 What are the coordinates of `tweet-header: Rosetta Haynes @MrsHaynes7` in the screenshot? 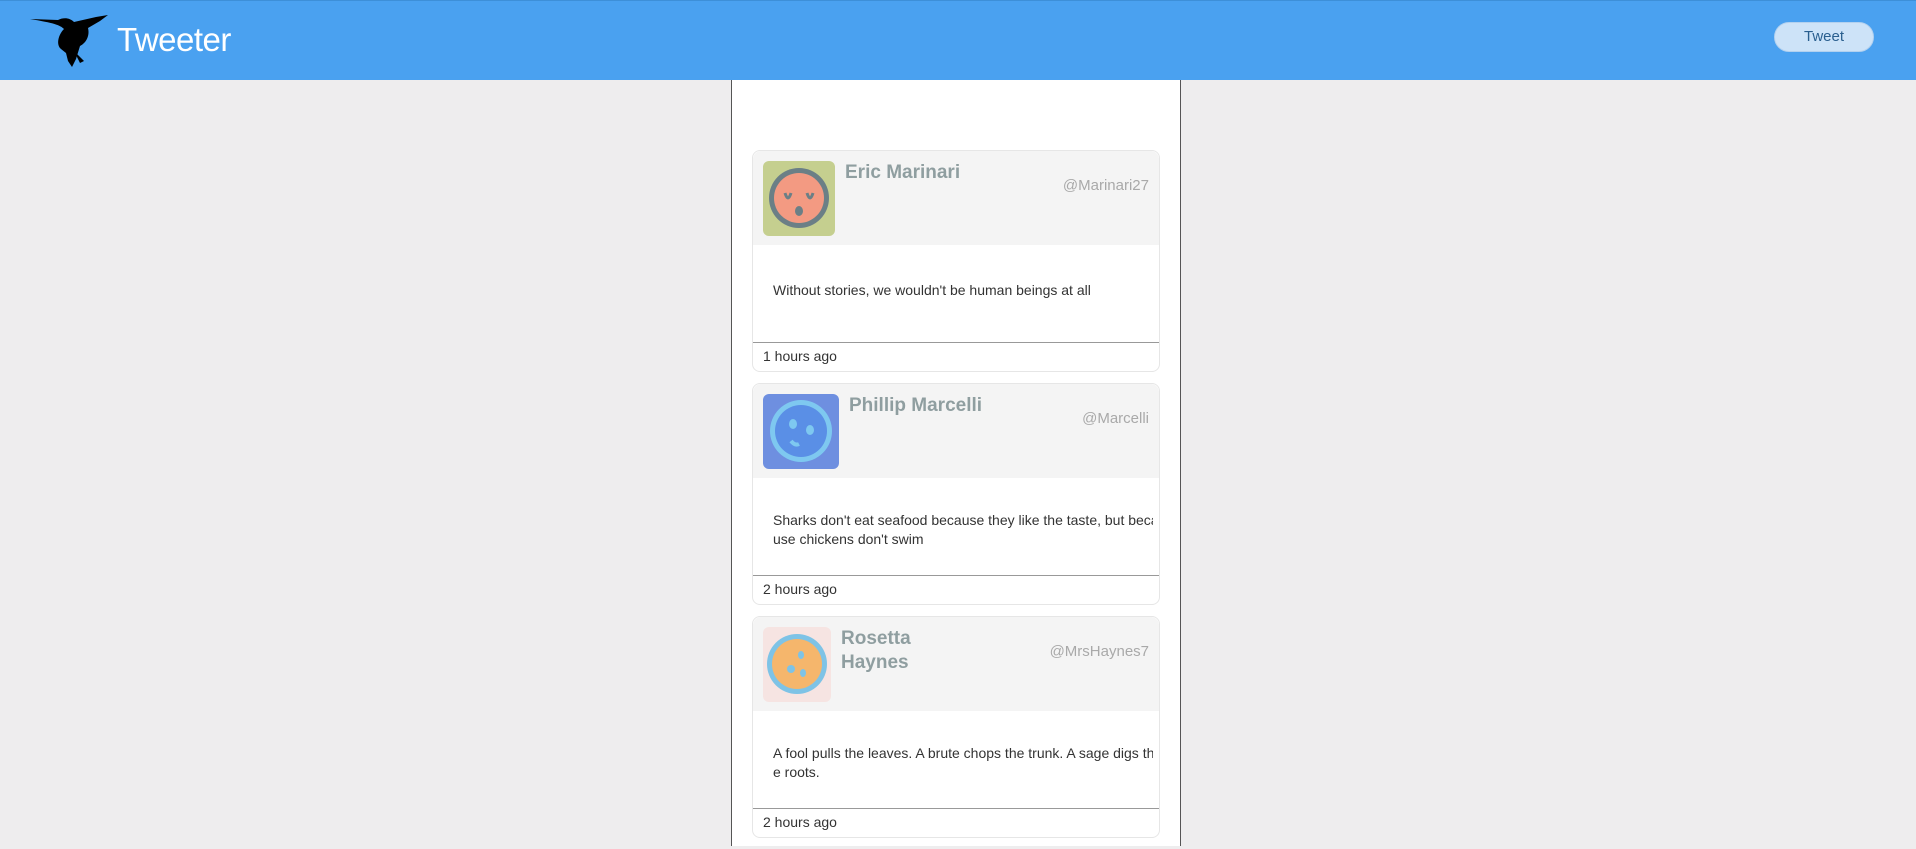 It's located at (956, 664).